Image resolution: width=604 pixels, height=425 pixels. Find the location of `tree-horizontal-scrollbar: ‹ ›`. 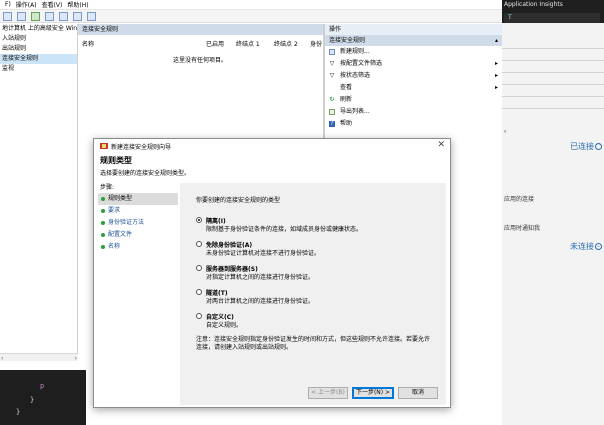

tree-horizontal-scrollbar: ‹ › is located at coordinates (39, 357).